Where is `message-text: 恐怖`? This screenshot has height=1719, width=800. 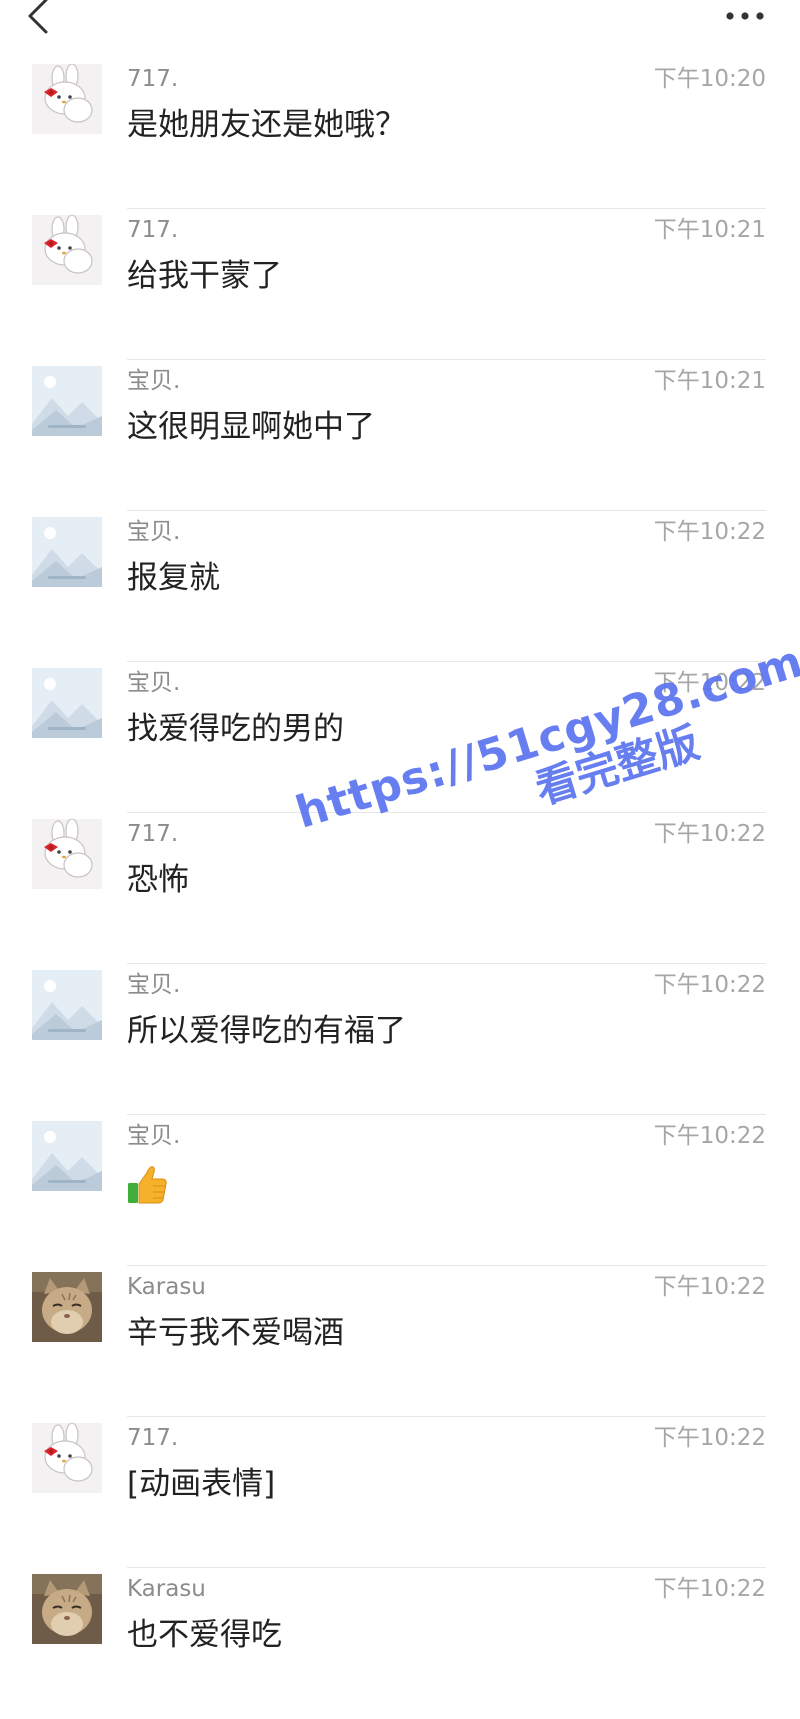
message-text: 恐怖 is located at coordinates (158, 880).